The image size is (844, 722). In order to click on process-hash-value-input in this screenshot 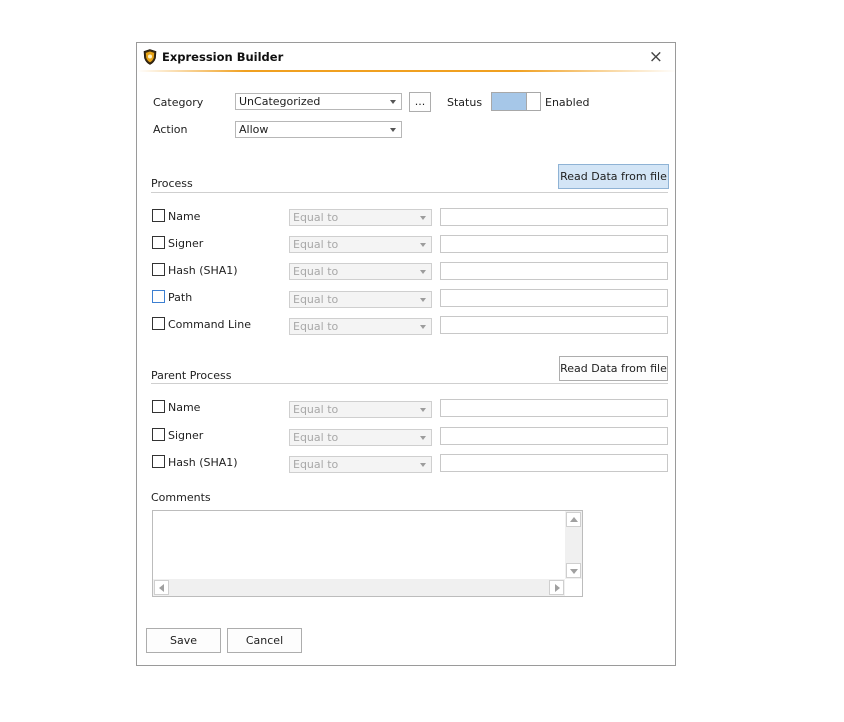, I will do `click(554, 271)`.